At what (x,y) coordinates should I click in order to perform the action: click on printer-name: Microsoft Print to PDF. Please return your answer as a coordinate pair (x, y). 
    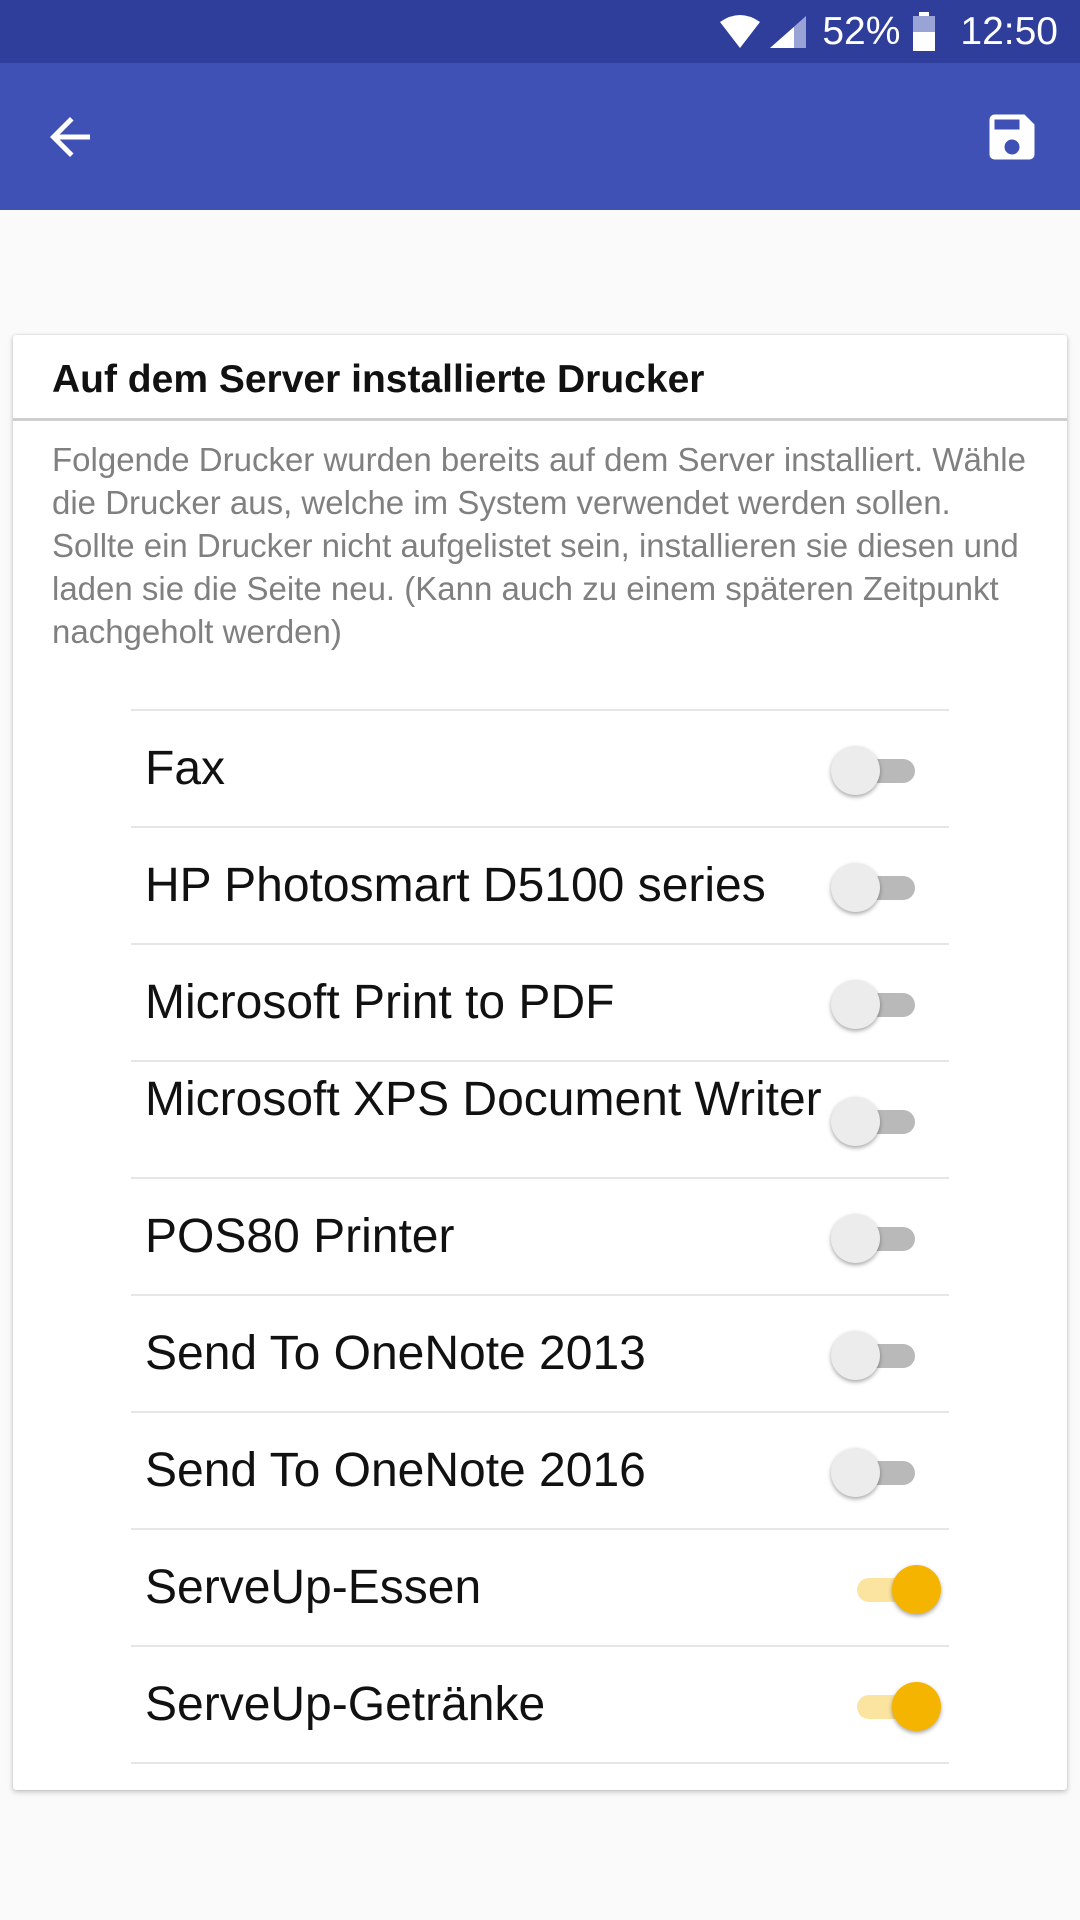
    Looking at the image, I should click on (380, 1002).